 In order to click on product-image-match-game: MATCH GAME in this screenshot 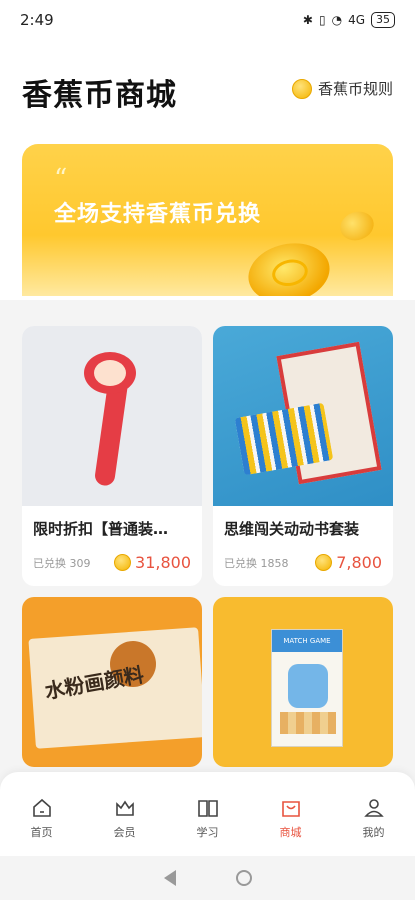, I will do `click(303, 682)`.